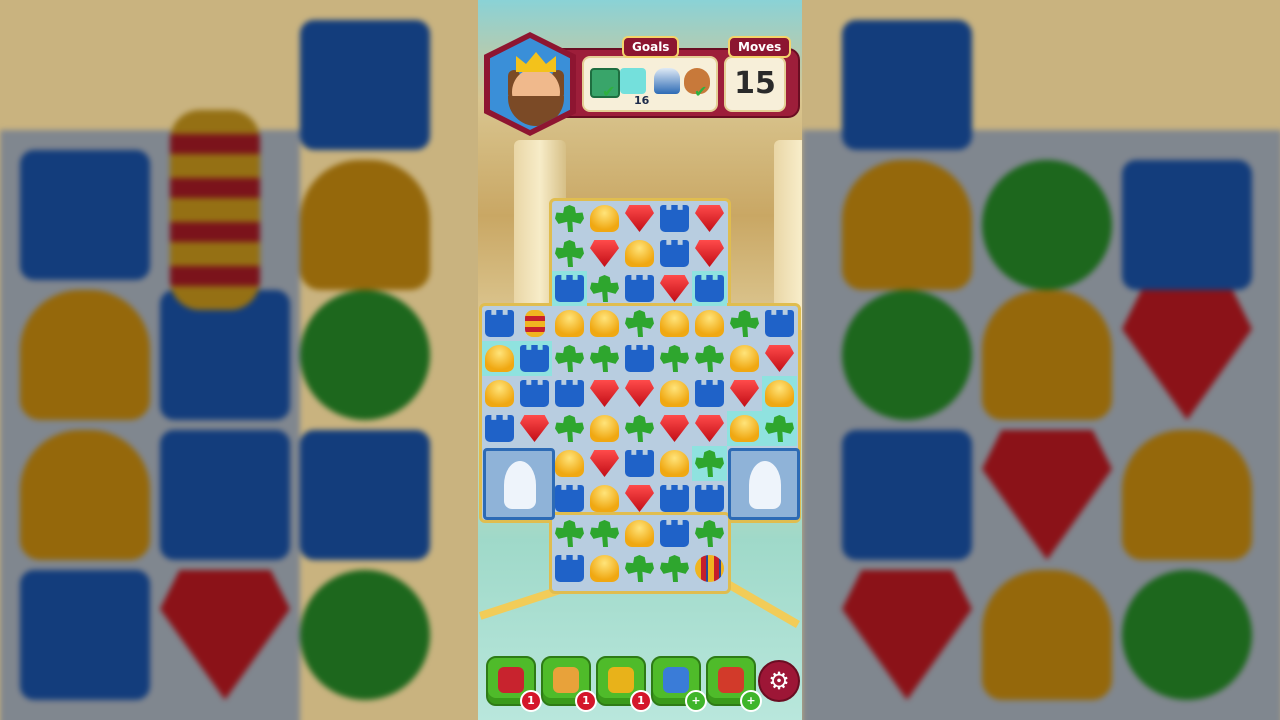 This screenshot has height=720, width=1280. What do you see at coordinates (569, 684) in the screenshot?
I see `hand-punch-booster-button: 1` at bounding box center [569, 684].